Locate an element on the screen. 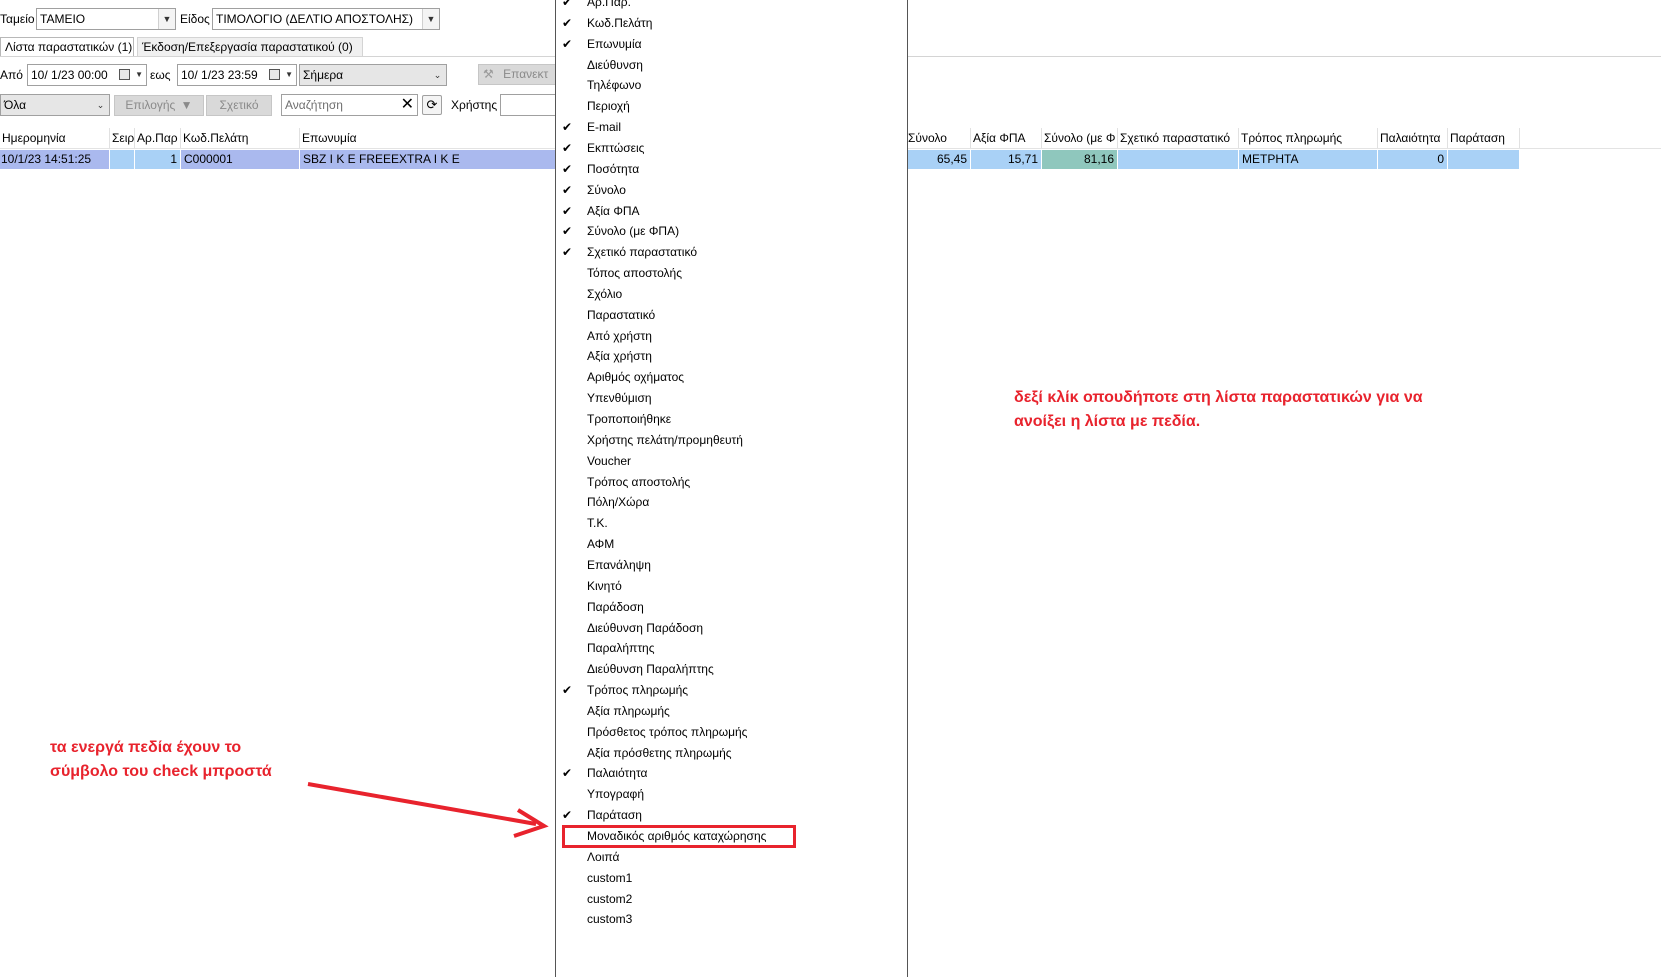 The width and height of the screenshot is (1661, 977). column-extension: Παράταση is located at coordinates (1484, 138).